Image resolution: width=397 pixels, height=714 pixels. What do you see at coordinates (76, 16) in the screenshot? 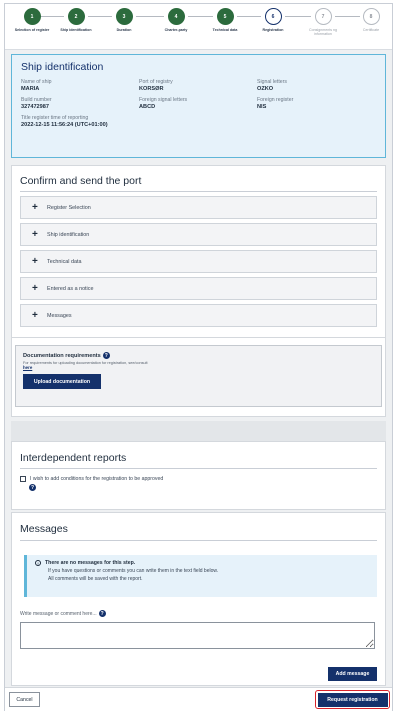
I see `step-number: 2` at bounding box center [76, 16].